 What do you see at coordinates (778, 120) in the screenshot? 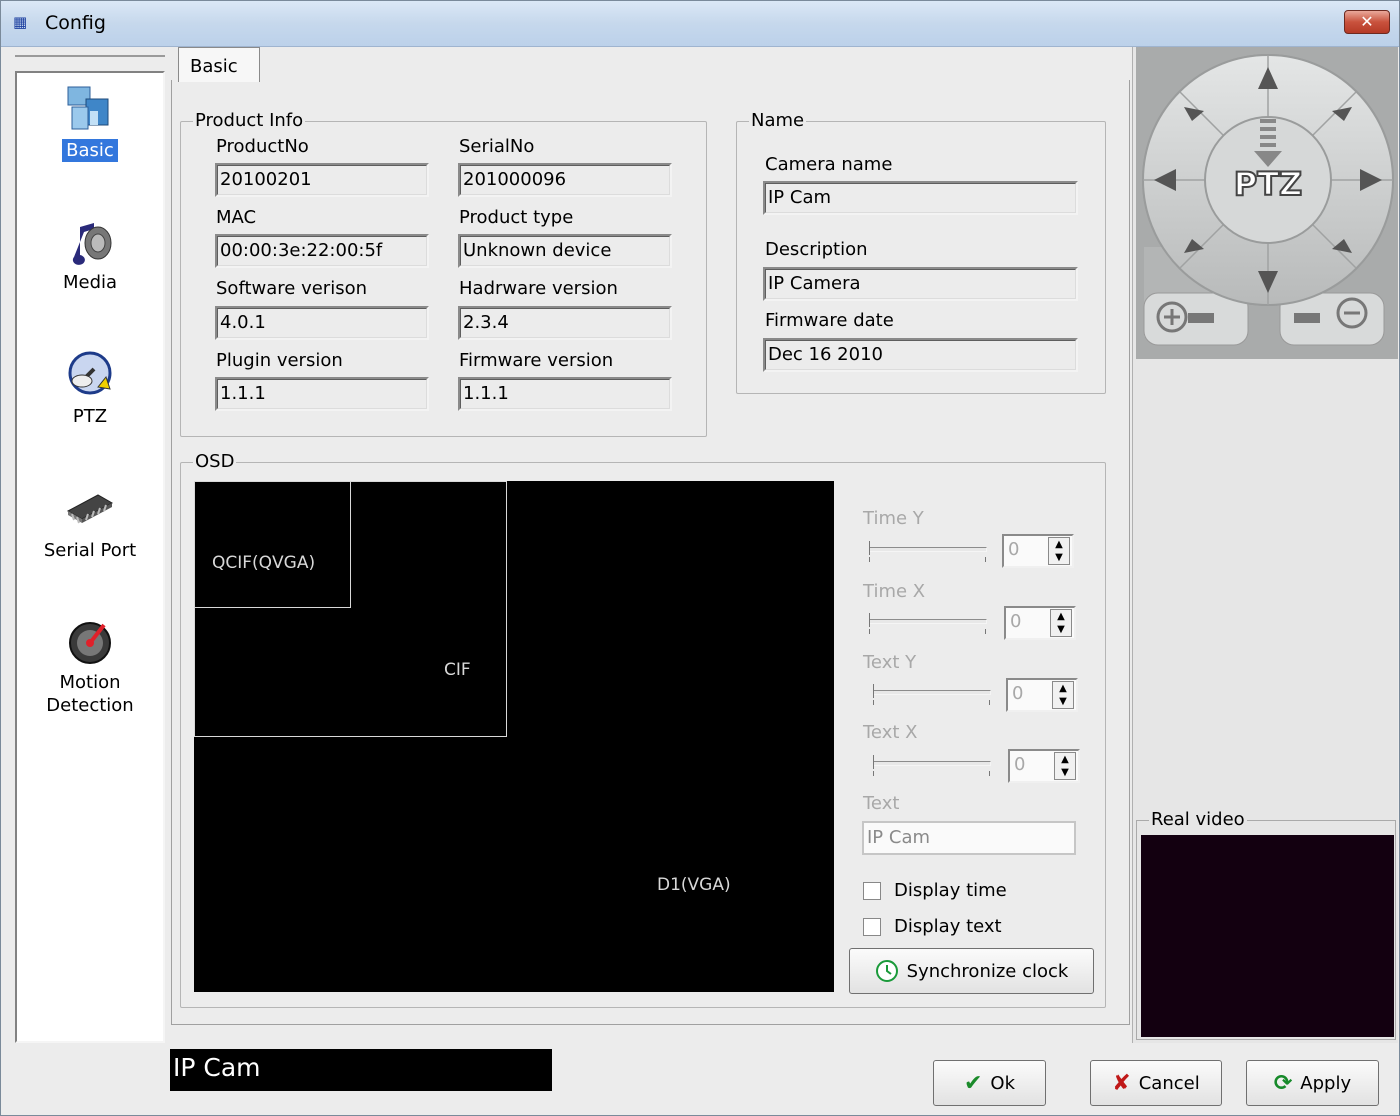
I see `name-legend: Name` at bounding box center [778, 120].